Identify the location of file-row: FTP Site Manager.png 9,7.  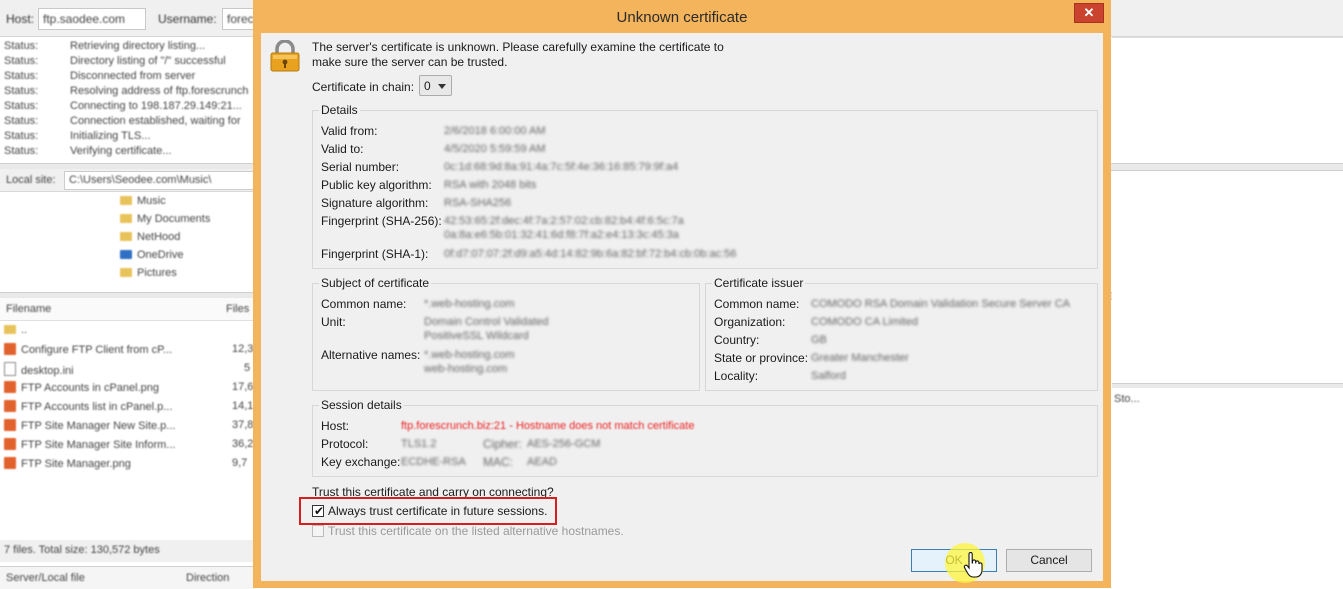
(125, 463).